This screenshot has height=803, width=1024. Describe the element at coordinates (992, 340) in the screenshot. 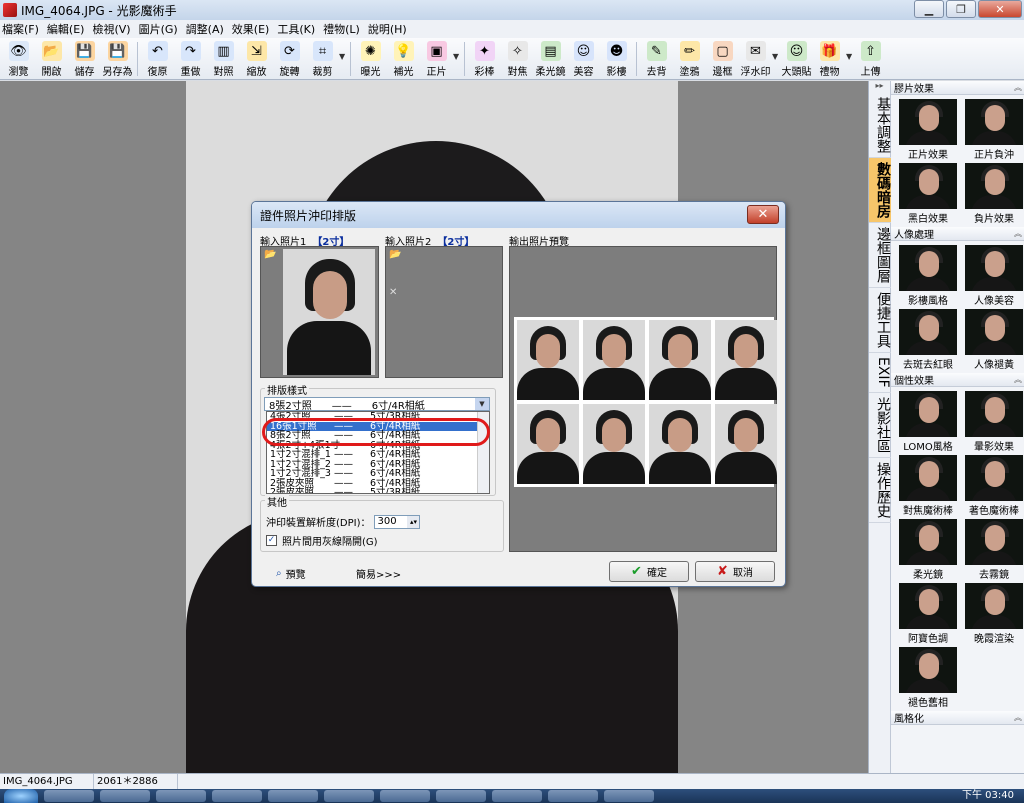

I see `effect-thumbnail: 人像褪黃` at that location.